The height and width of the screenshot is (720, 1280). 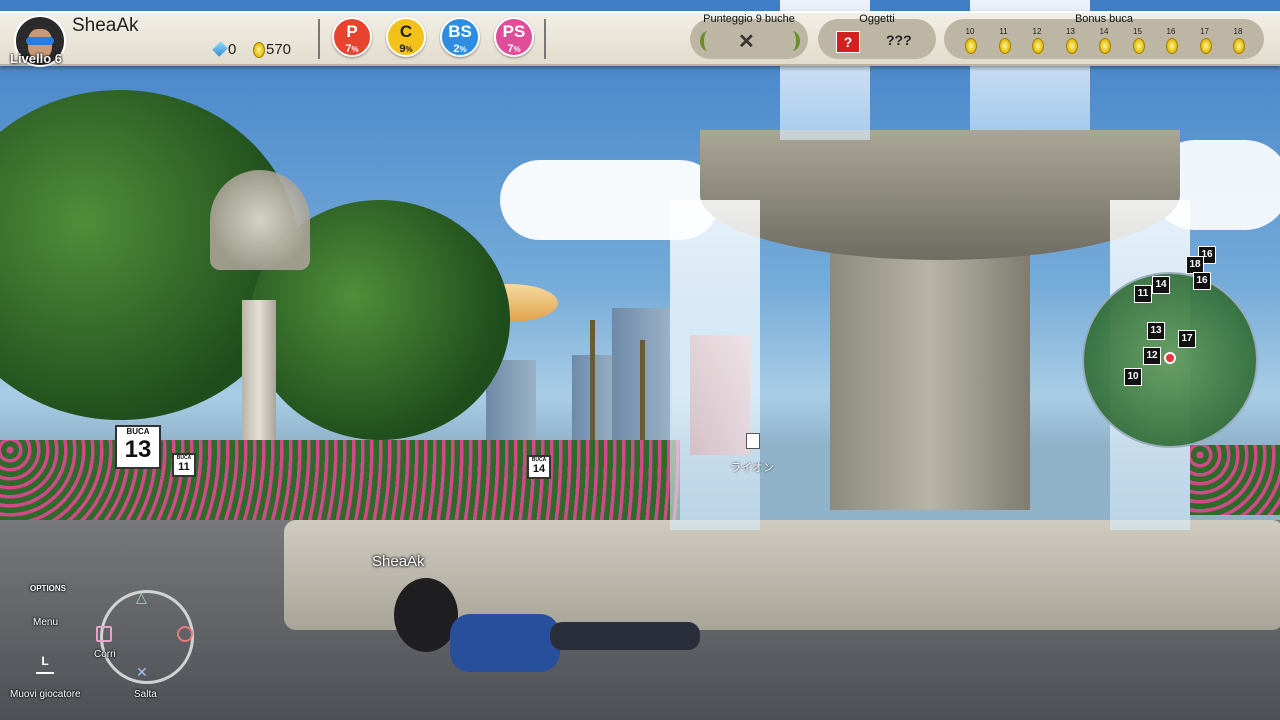 I want to click on items-panel: Oggetti ? ???, so click(x=877, y=36).